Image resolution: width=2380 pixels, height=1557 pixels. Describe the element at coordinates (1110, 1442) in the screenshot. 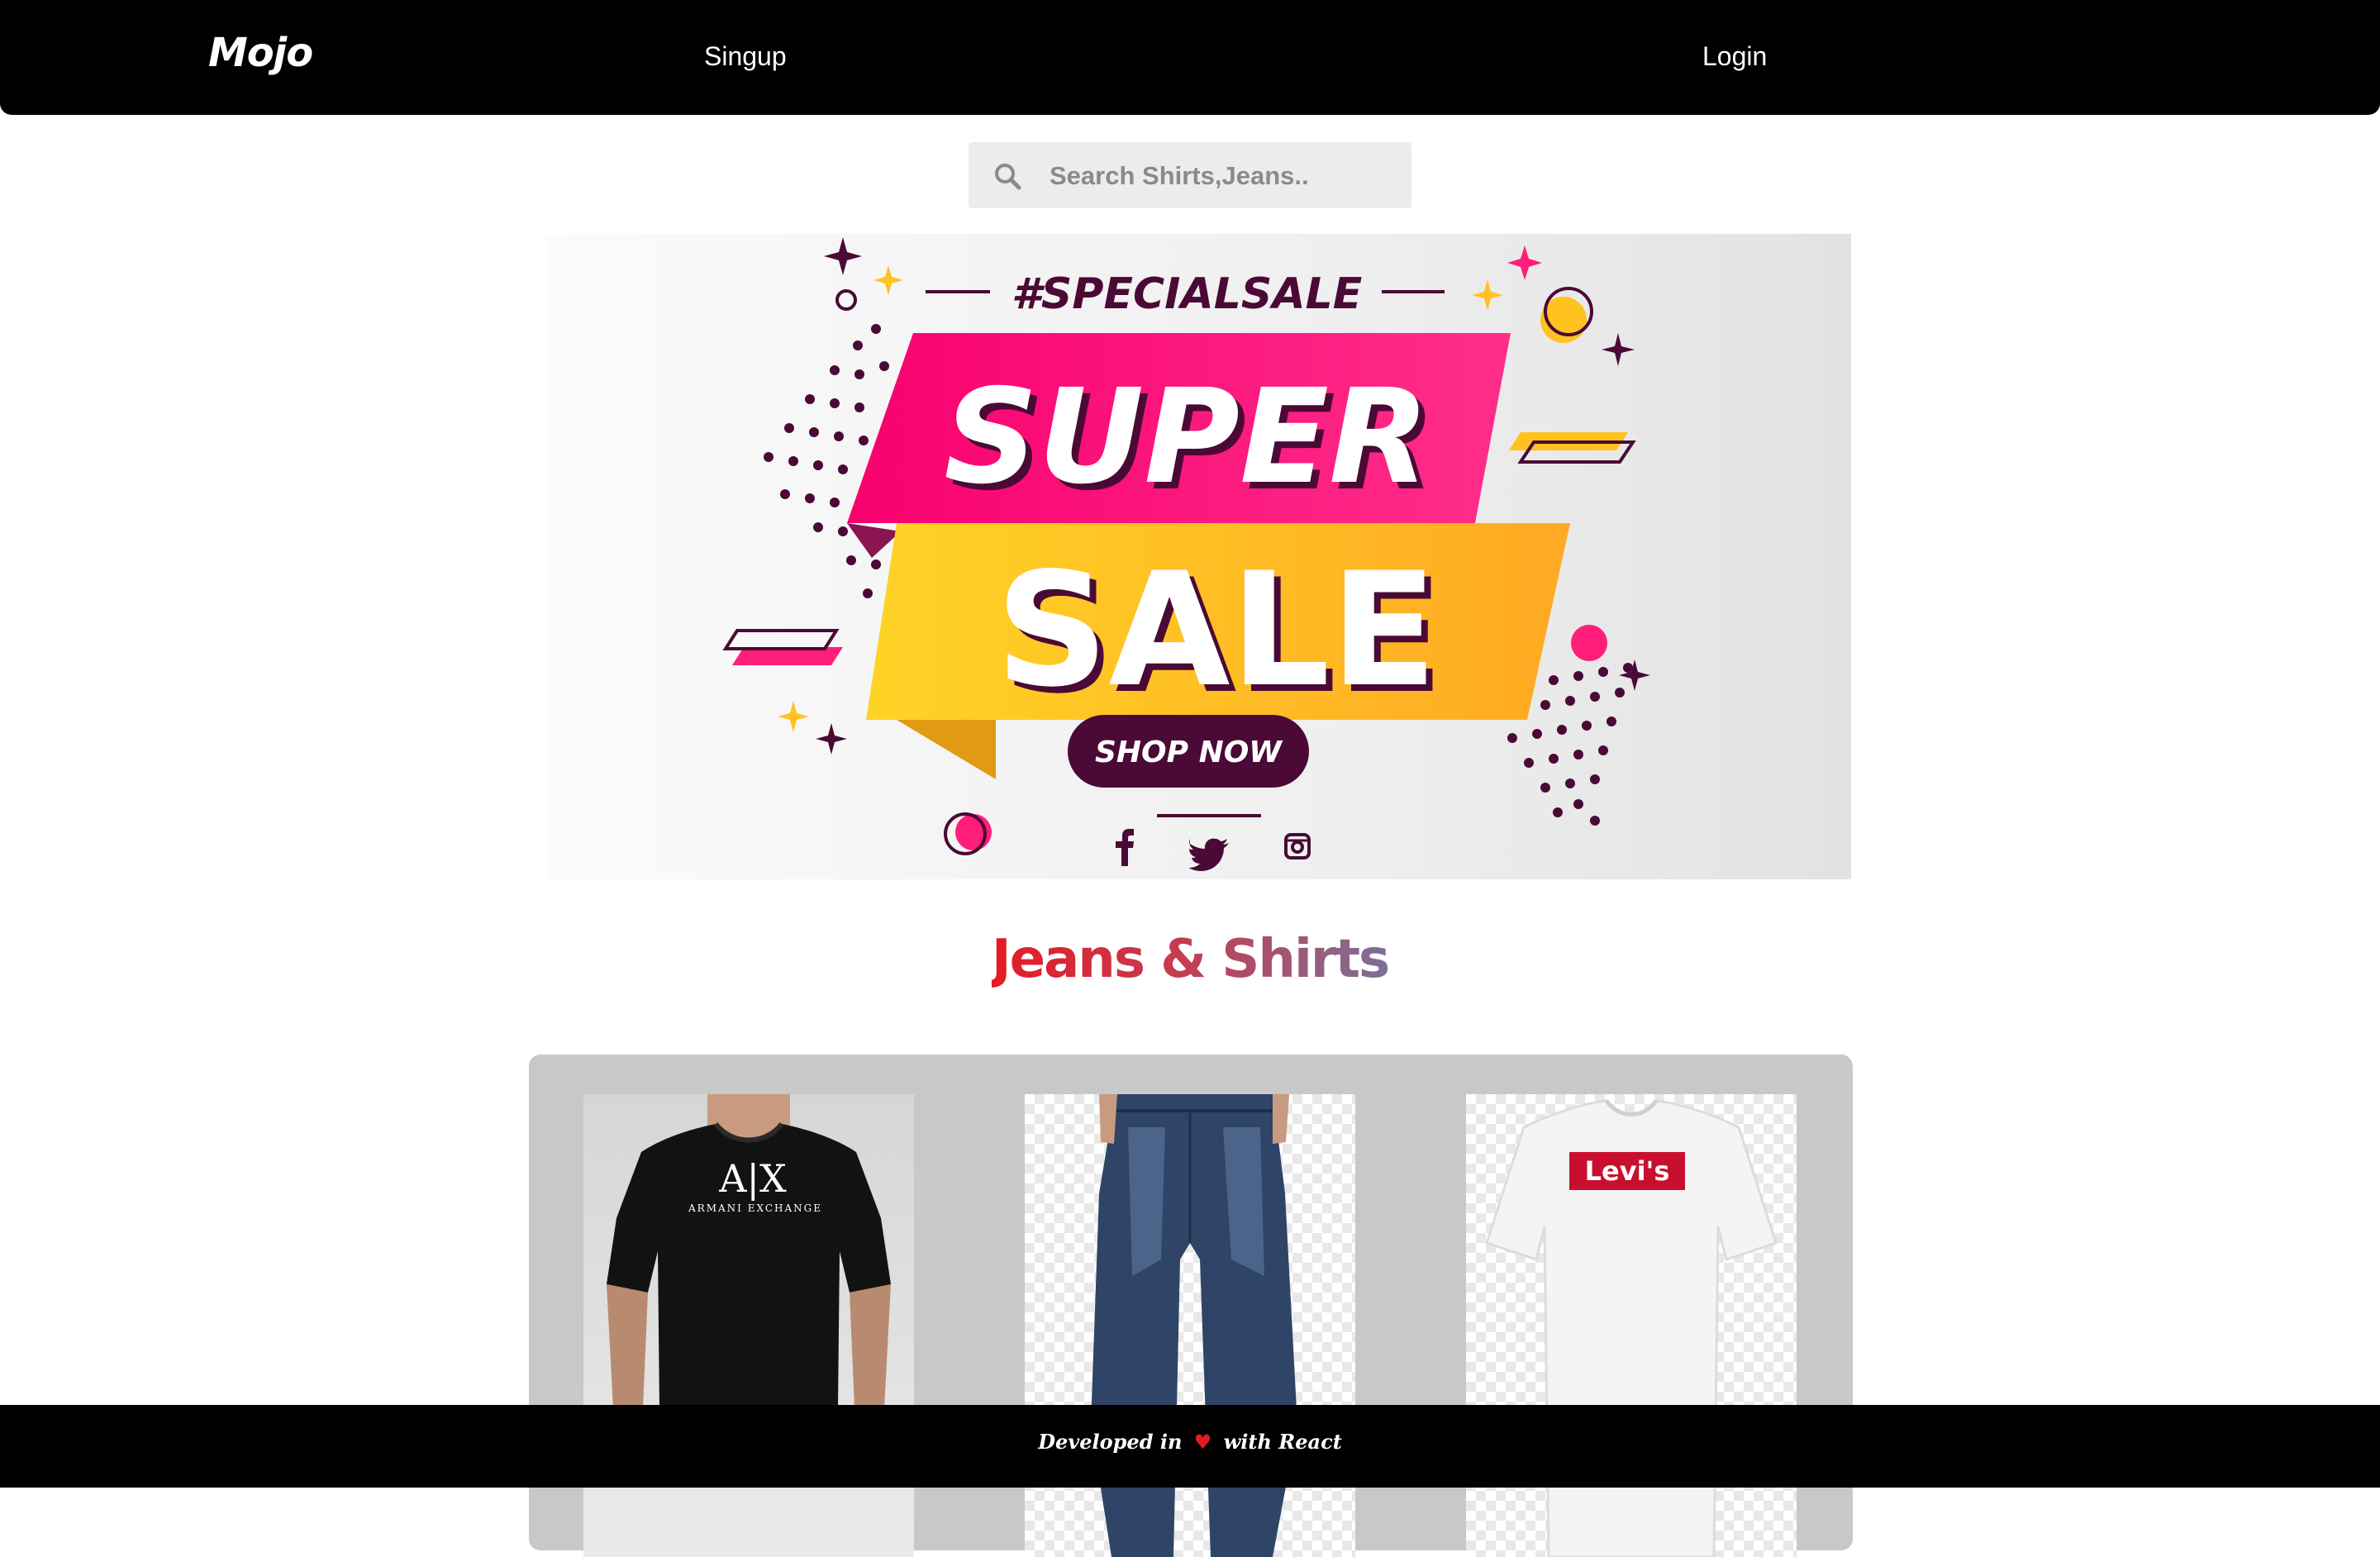

I see `footer-text-before: Developed in` at that location.